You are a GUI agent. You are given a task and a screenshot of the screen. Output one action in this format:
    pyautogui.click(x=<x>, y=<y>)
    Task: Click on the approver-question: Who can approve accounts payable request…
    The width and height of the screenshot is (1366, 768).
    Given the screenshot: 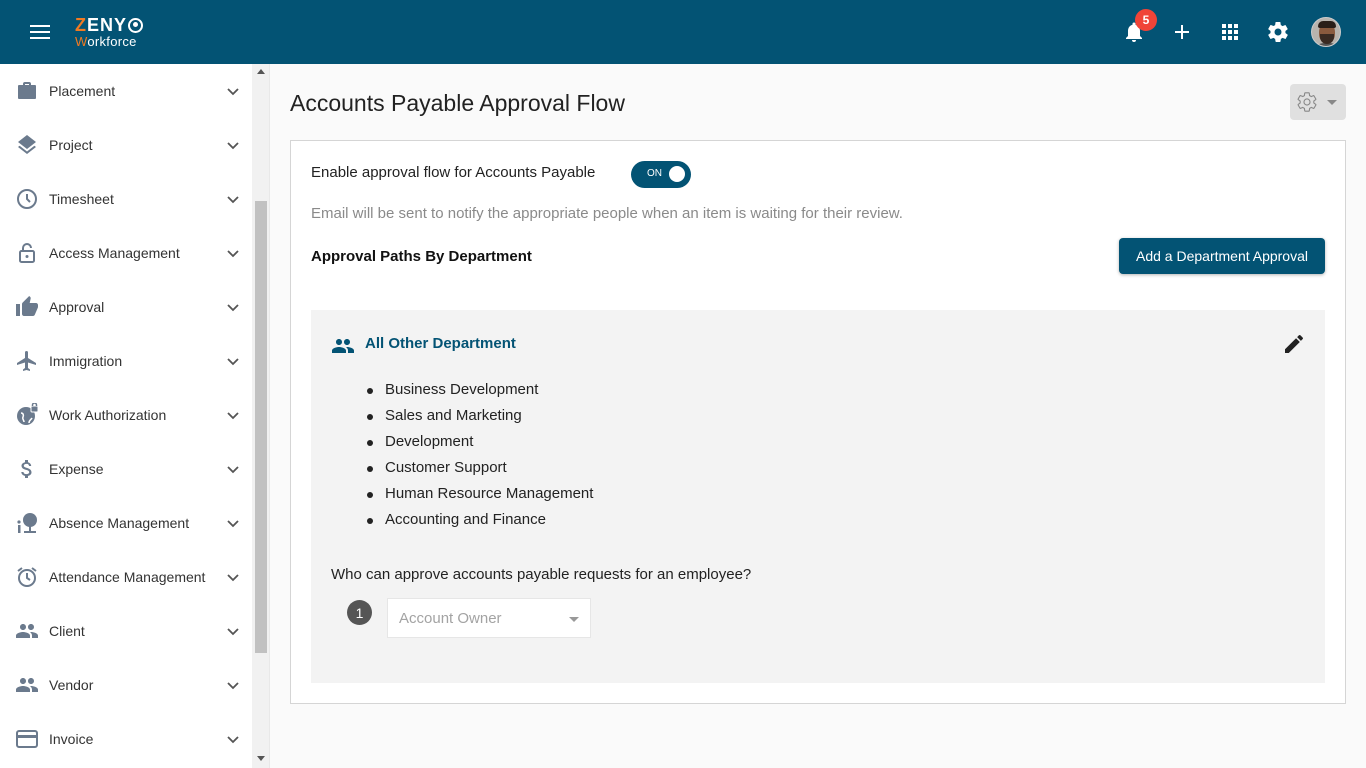 What is the action you would take?
    pyautogui.click(x=541, y=574)
    